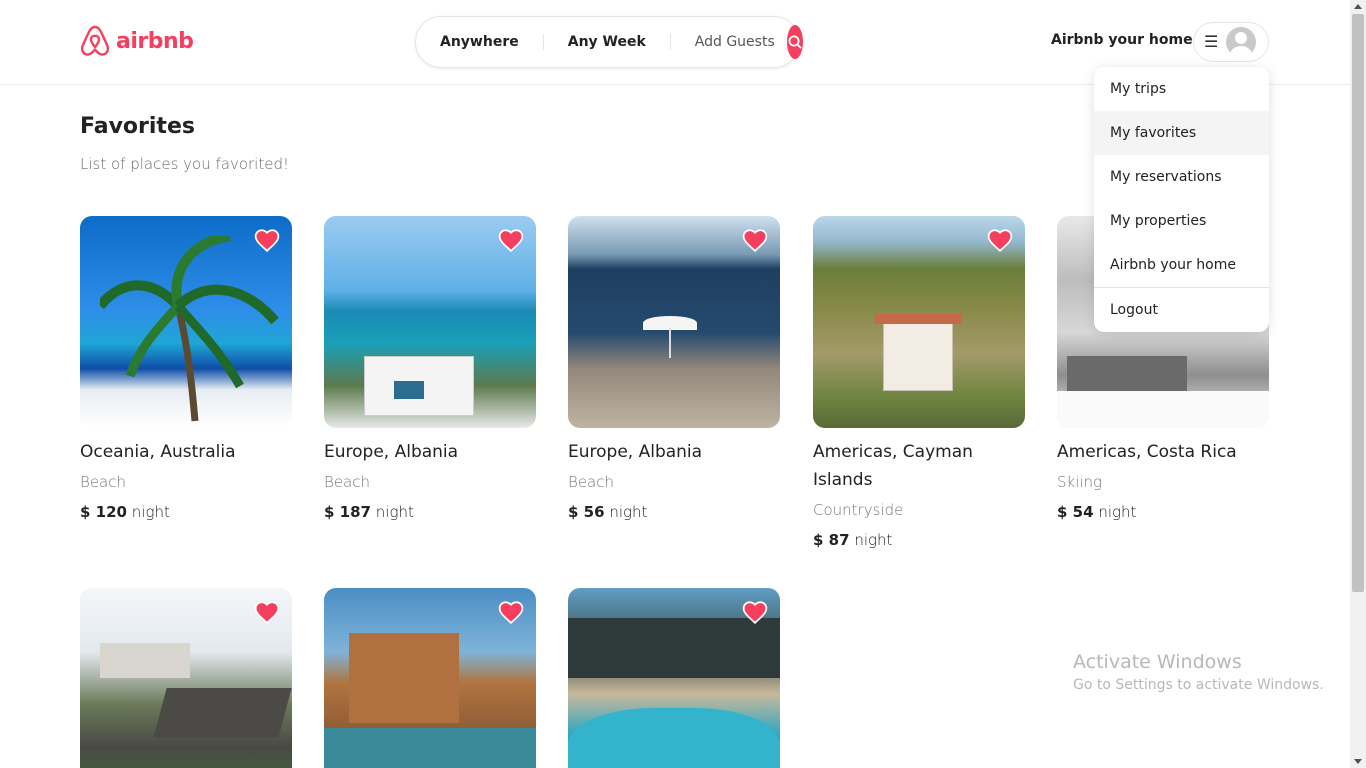 The image size is (1366, 768). Describe the element at coordinates (1163, 409) in the screenshot. I see `snow-ground` at that location.